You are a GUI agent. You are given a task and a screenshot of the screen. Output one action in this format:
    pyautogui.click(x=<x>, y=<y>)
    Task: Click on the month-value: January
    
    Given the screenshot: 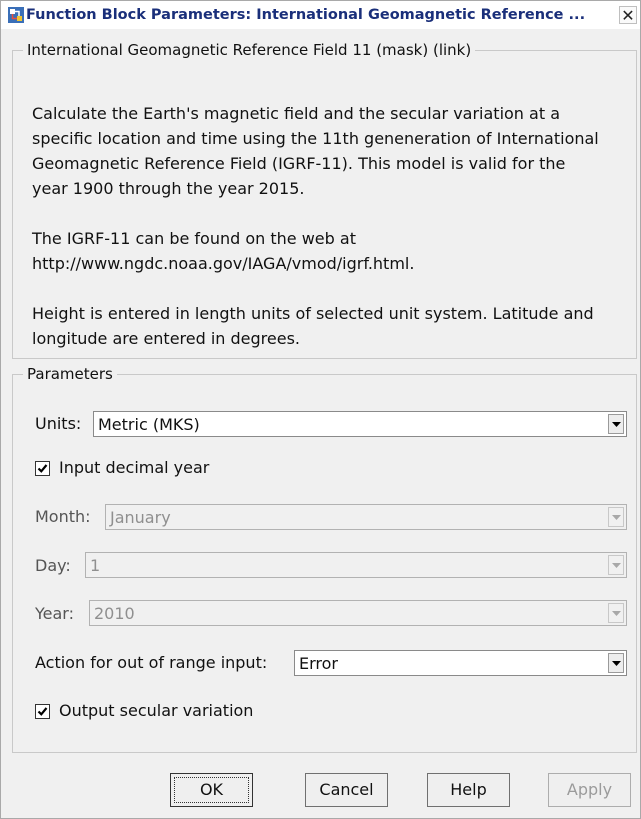 What is the action you would take?
    pyautogui.click(x=140, y=517)
    